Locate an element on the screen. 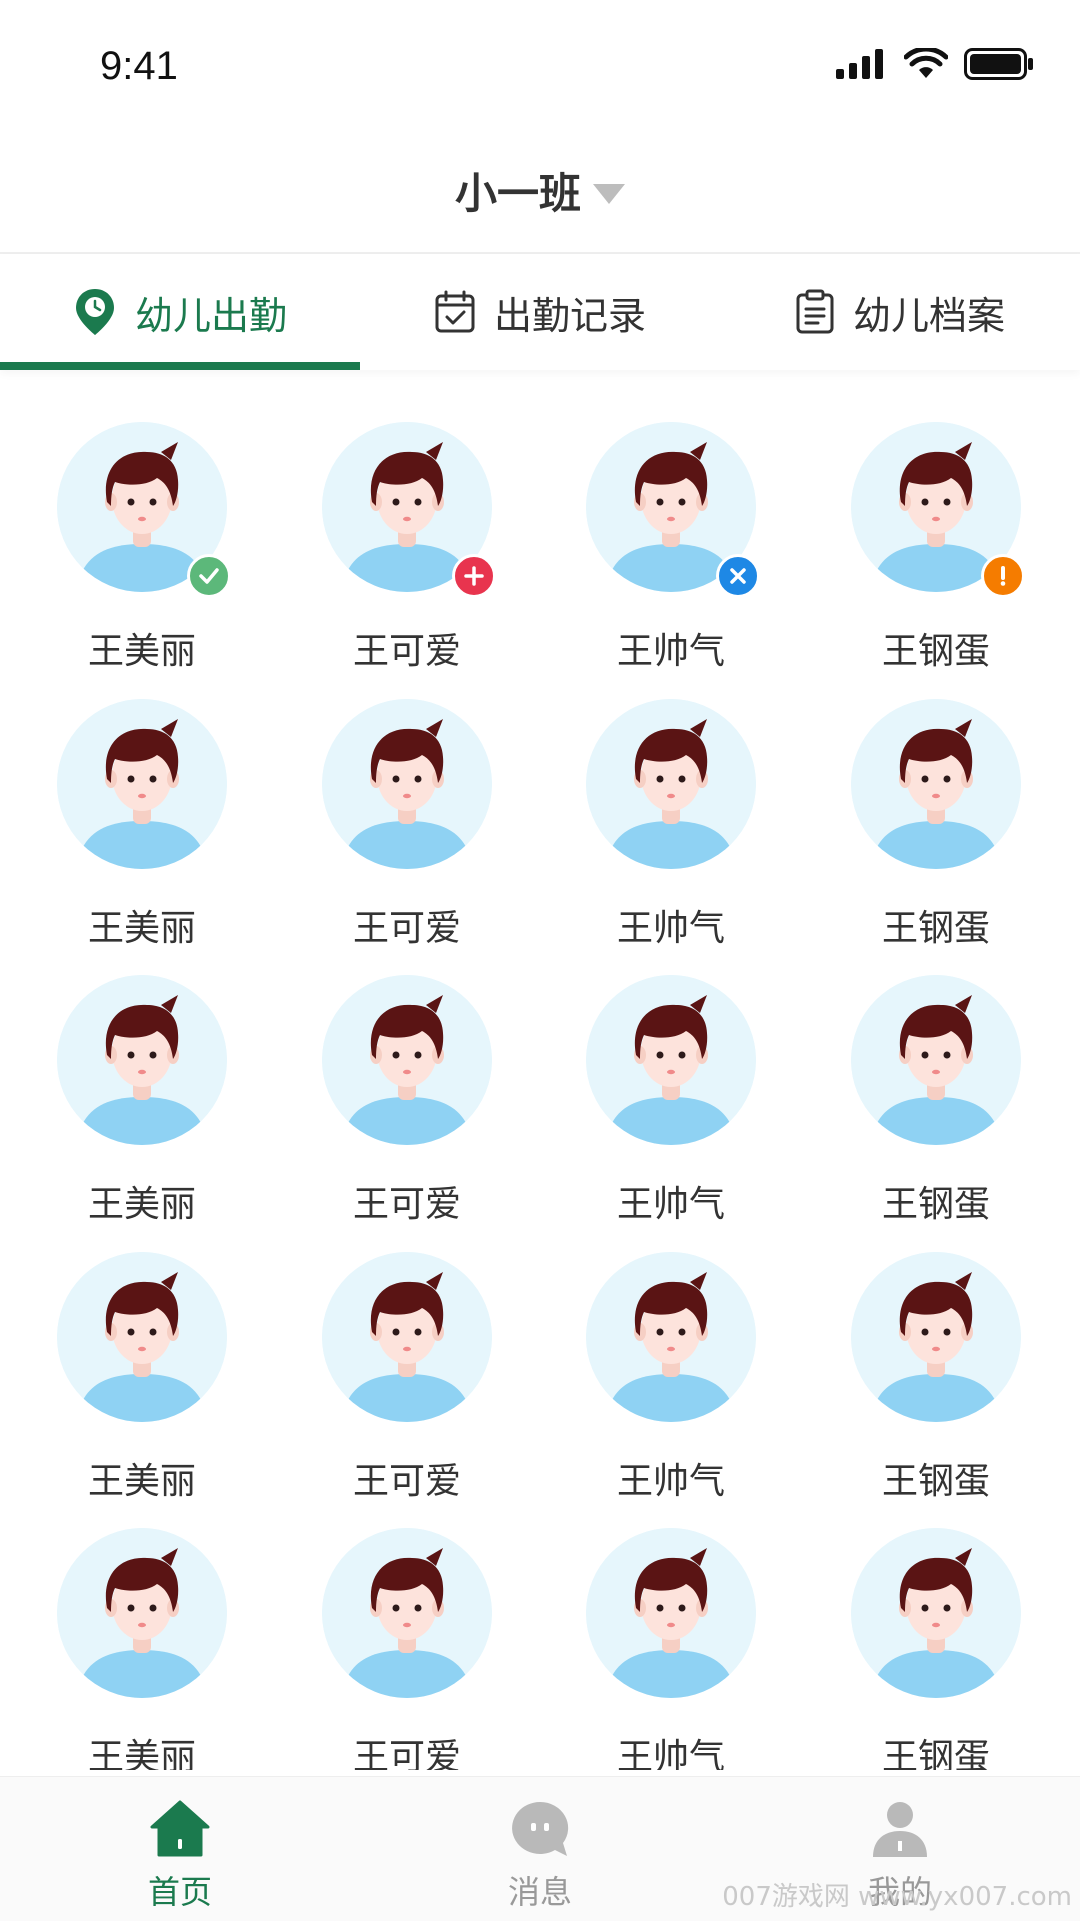  alert-icon is located at coordinates (1003, 576).